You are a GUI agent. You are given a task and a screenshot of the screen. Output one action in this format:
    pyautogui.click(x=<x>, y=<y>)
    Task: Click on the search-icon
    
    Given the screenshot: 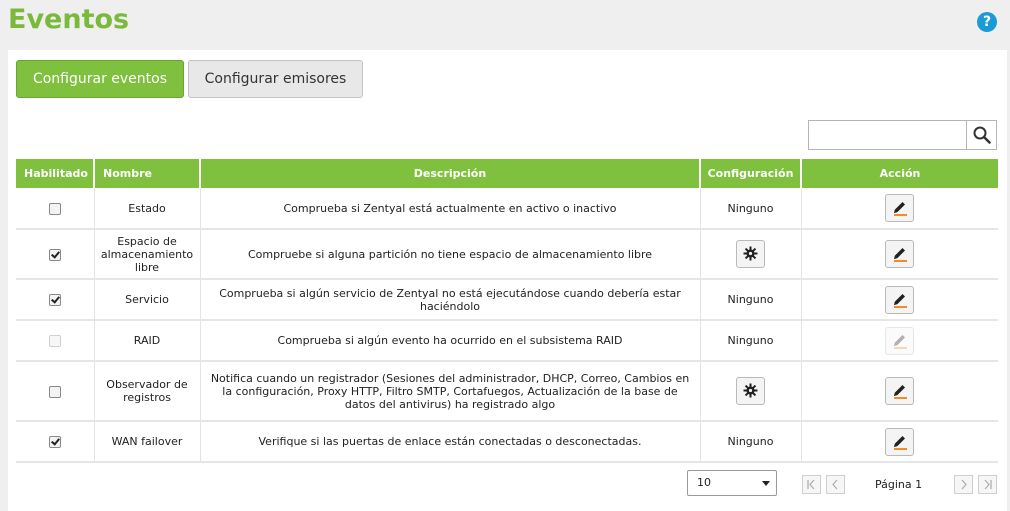 What is the action you would take?
    pyautogui.click(x=982, y=135)
    